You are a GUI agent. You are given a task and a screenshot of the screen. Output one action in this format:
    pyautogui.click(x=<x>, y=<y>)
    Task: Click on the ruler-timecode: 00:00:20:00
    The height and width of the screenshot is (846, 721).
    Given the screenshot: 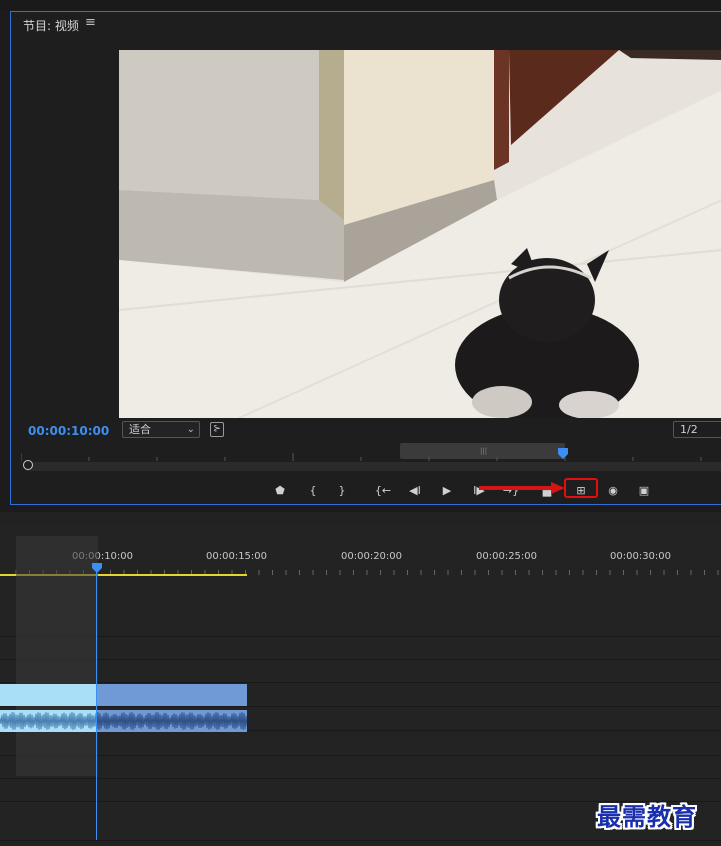 What is the action you would take?
    pyautogui.click(x=372, y=556)
    